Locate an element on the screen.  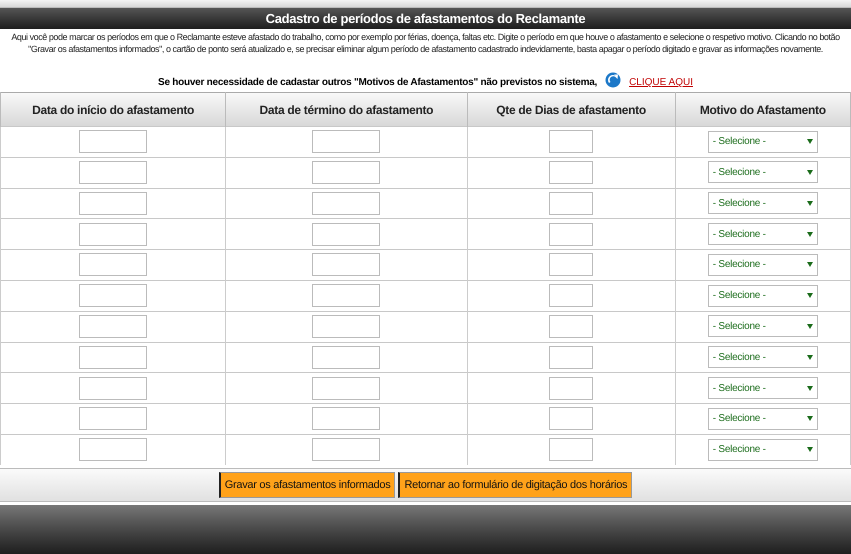
click-here-link: CLIQUE AQUI is located at coordinates (661, 82).